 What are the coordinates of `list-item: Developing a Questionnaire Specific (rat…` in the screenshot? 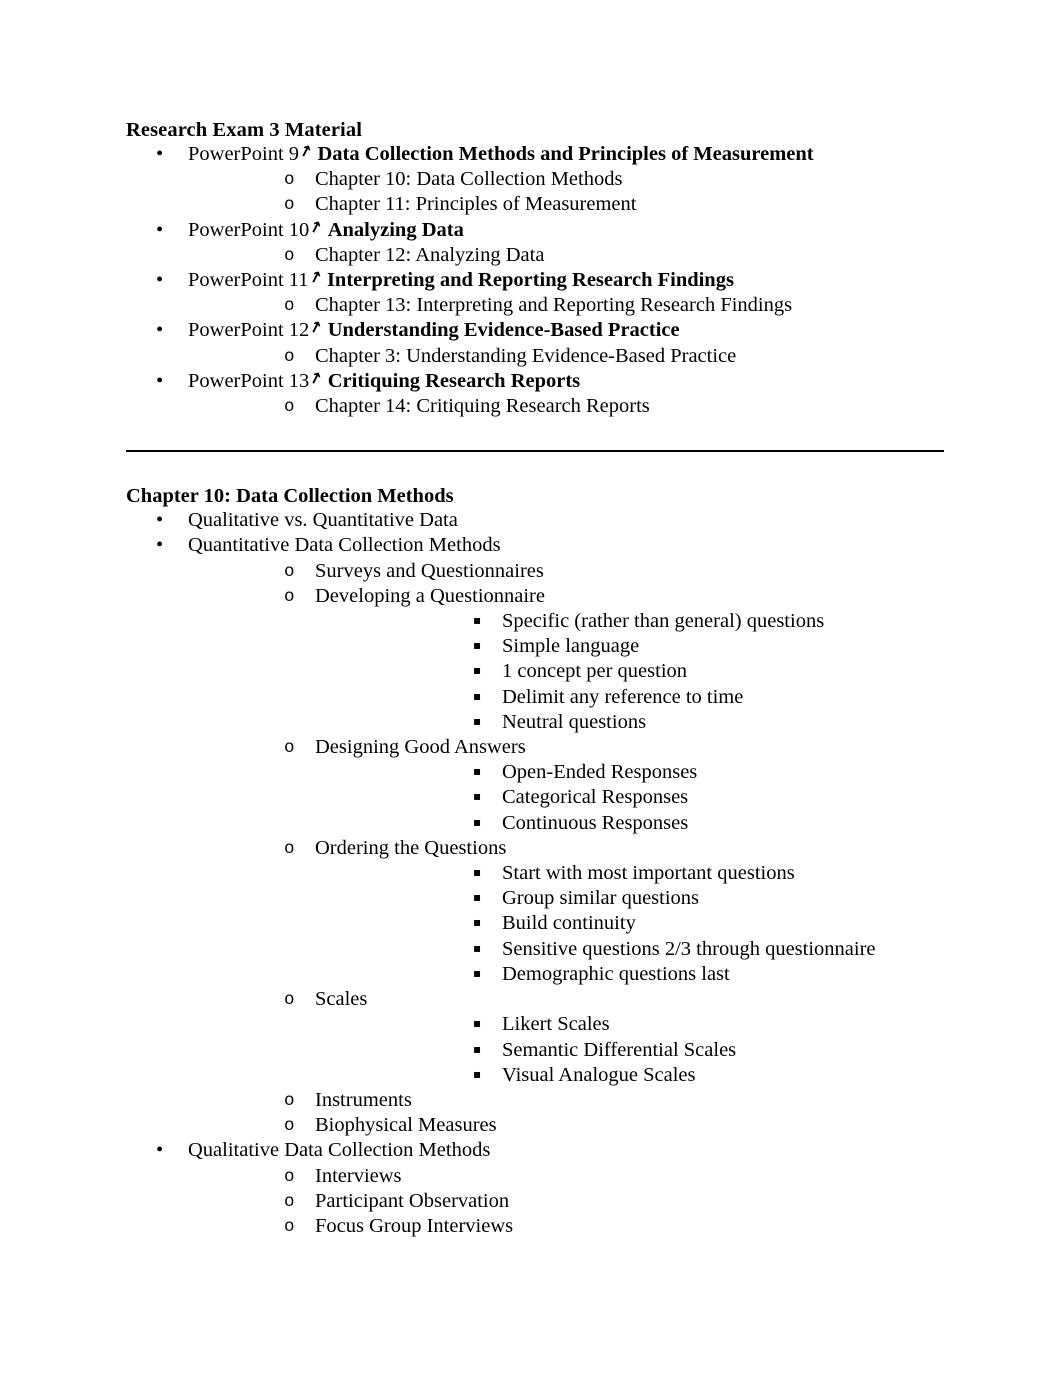 It's located at (566, 659).